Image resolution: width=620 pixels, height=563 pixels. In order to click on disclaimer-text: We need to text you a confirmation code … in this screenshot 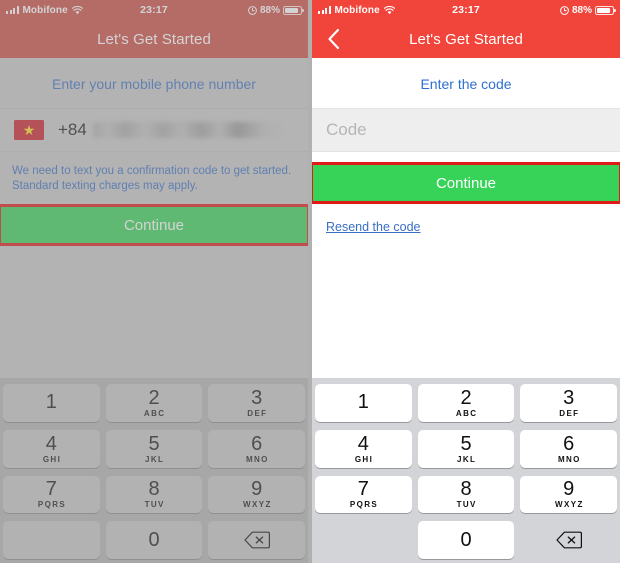, I will do `click(152, 178)`.